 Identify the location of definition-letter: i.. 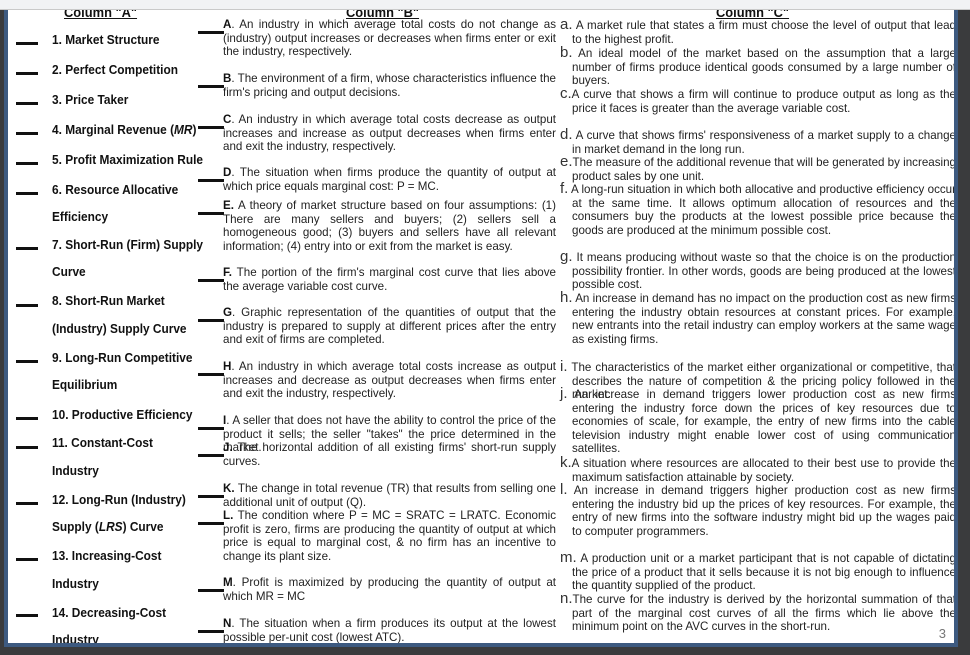
(564, 366).